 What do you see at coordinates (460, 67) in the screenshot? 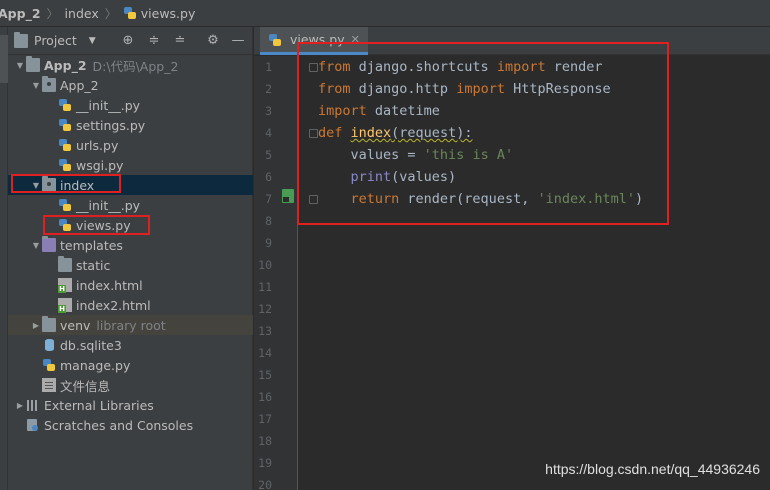
I see `code-line: from django.shortcuts import render` at bounding box center [460, 67].